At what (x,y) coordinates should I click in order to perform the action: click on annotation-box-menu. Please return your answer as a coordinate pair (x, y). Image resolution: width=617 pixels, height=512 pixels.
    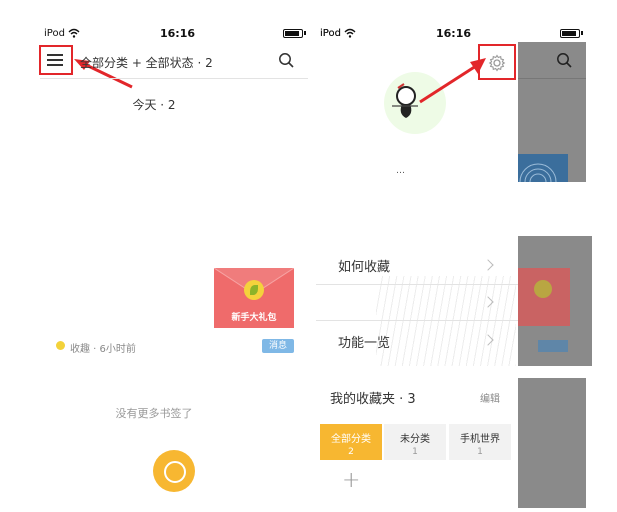
    Looking at the image, I should click on (56, 60).